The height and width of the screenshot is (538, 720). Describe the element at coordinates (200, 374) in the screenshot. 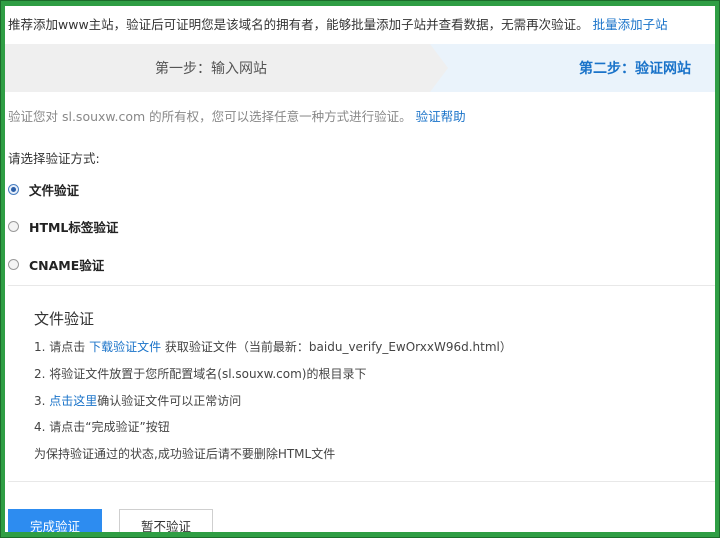

I see `instruction-step-2: 2. 将验证文件放置于您所配置域名(sl.souxw.com)的根目录下` at that location.